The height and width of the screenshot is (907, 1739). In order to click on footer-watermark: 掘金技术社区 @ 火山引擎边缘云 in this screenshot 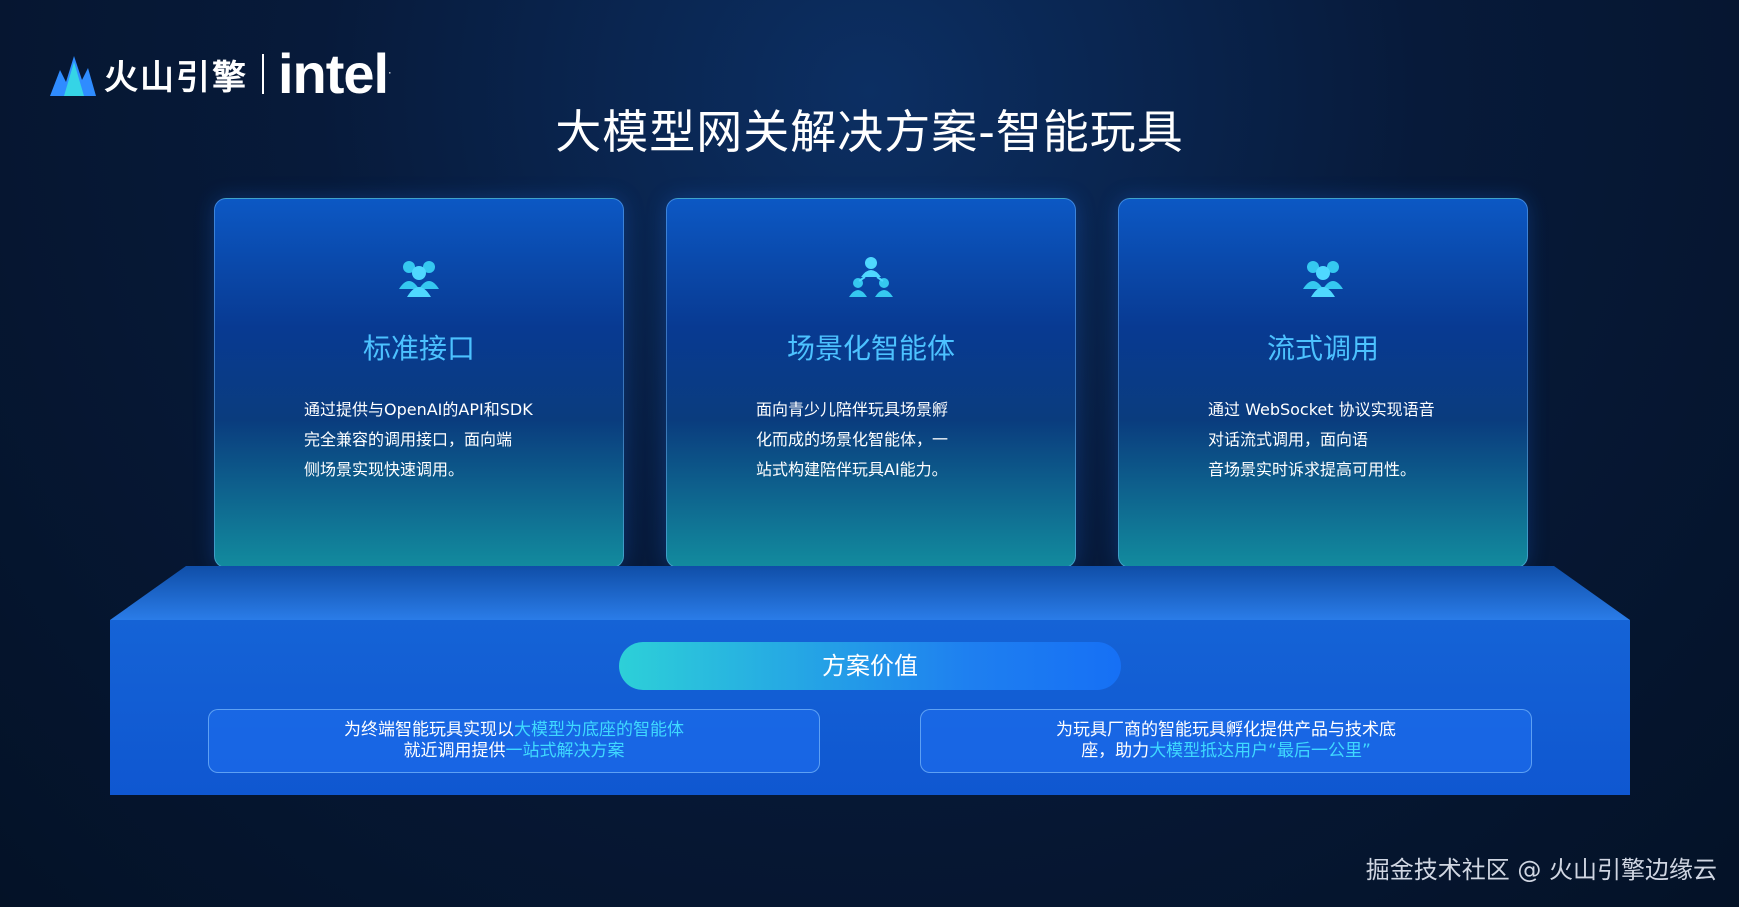, I will do `click(1541, 870)`.